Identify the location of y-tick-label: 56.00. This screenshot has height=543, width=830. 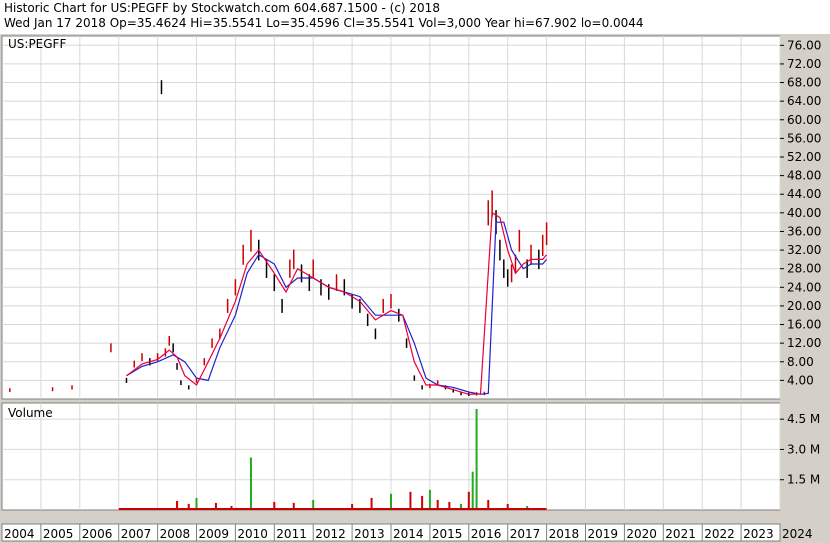
(804, 138).